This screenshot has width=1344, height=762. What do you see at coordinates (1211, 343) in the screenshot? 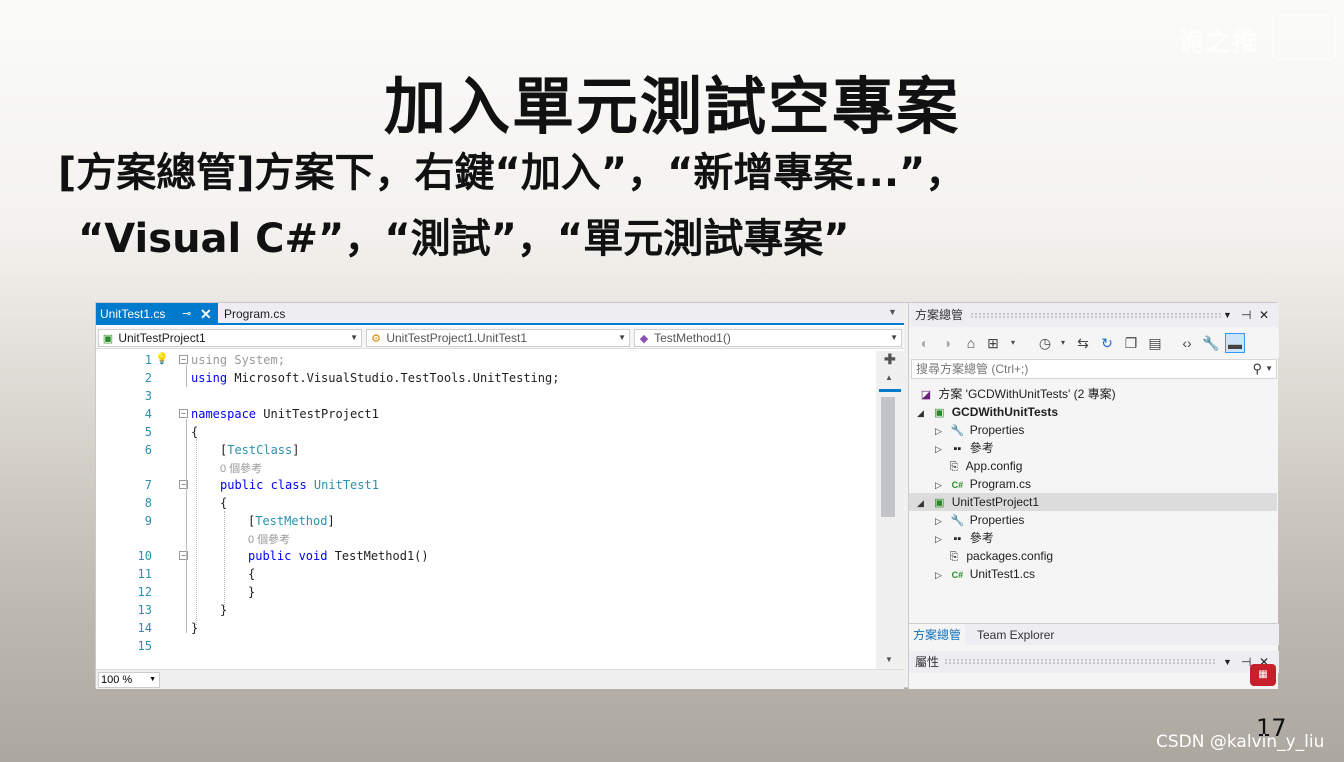
I see `properties-icon: 🔧` at bounding box center [1211, 343].